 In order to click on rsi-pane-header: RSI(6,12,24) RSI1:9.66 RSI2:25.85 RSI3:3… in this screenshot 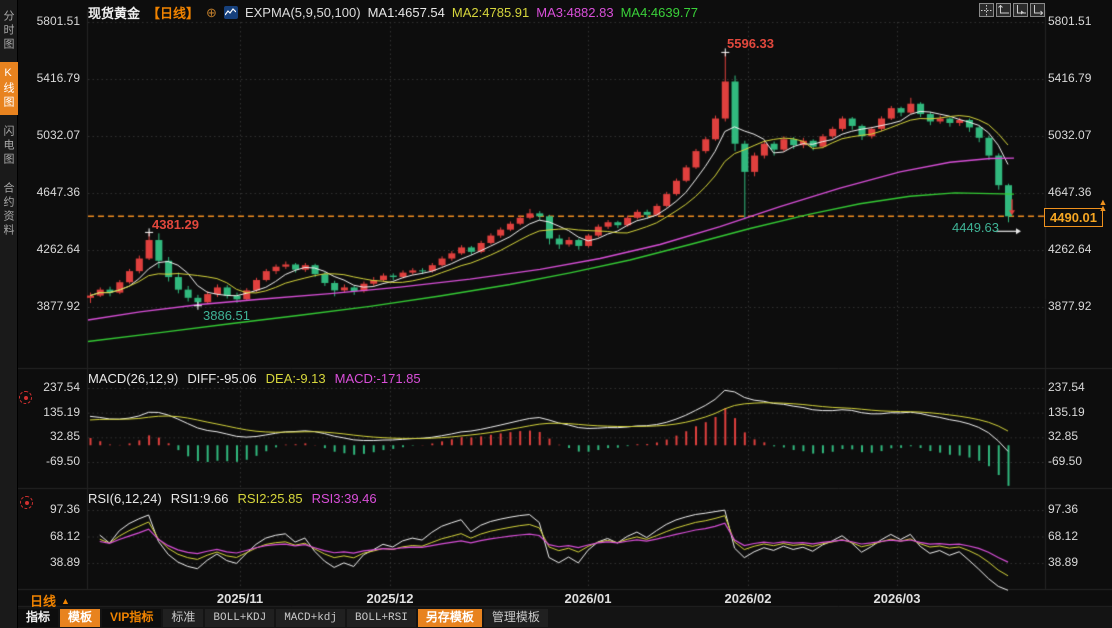, I will do `click(232, 498)`.